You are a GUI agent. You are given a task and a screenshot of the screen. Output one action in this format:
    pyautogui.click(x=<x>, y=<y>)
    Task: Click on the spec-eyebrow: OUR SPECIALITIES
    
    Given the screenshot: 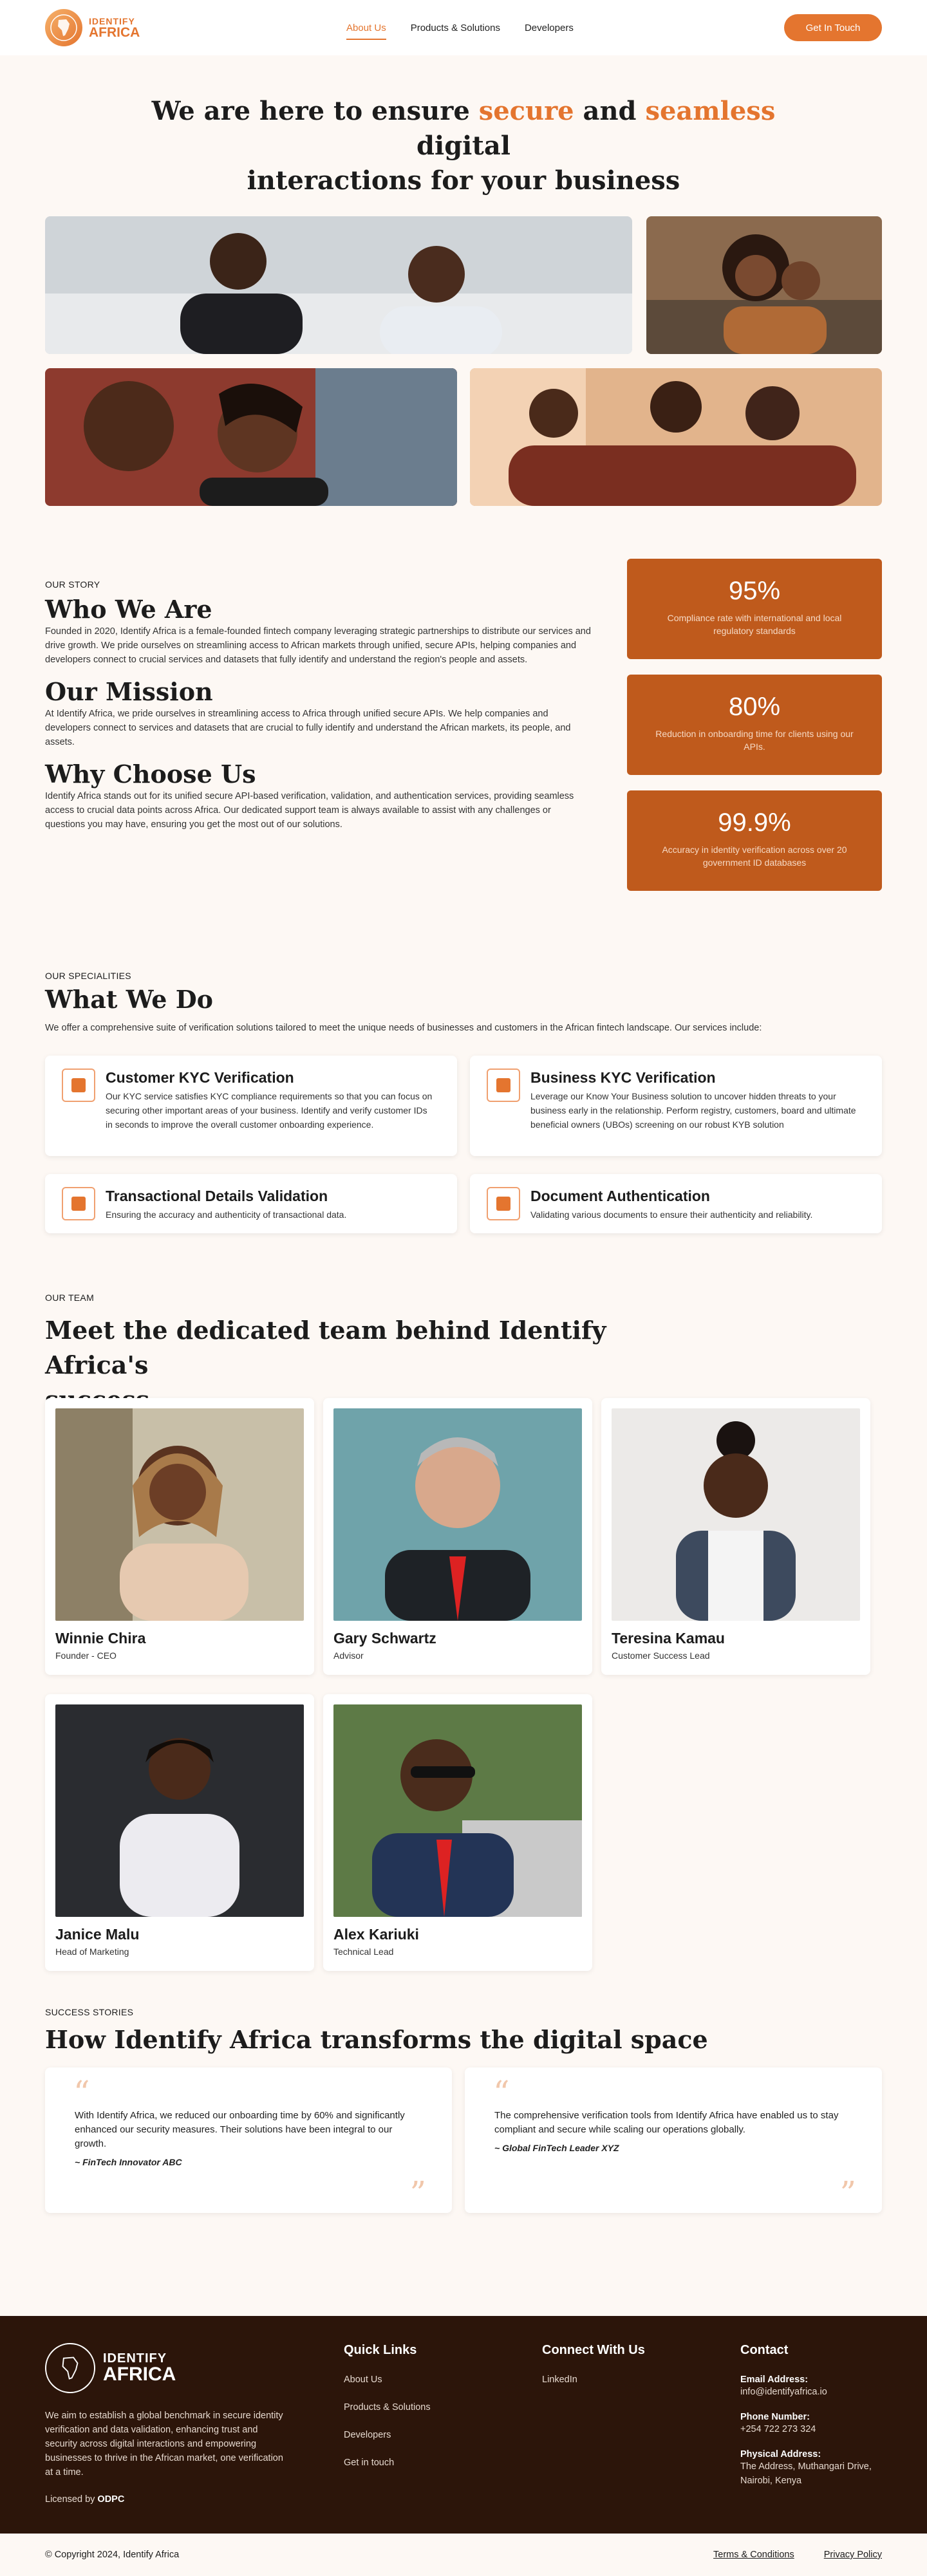 What is the action you would take?
    pyautogui.click(x=88, y=976)
    